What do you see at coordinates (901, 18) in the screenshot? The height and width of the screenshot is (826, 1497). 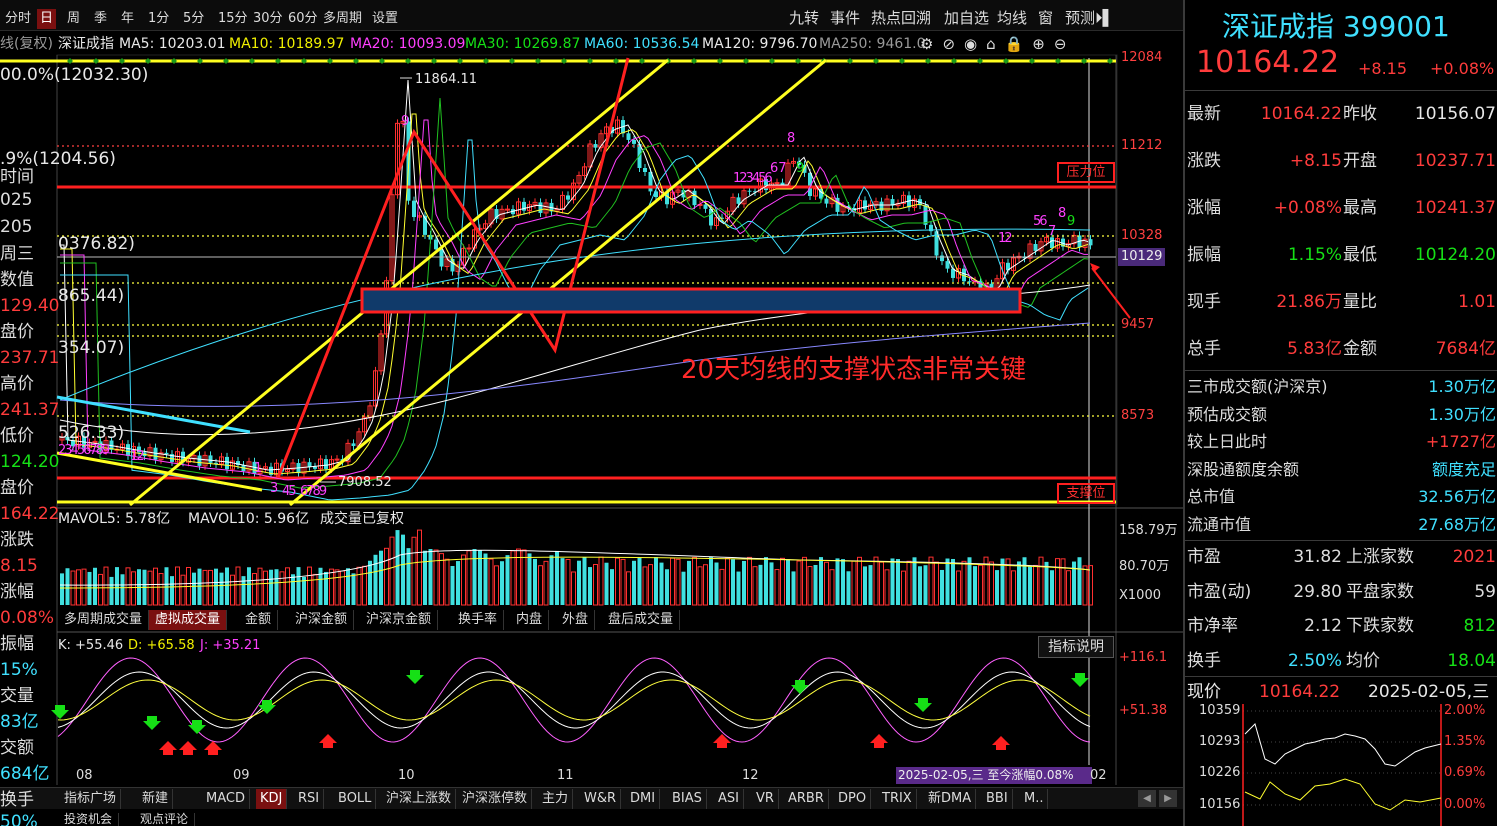 I see `tool-button-2: 热点回溯` at bounding box center [901, 18].